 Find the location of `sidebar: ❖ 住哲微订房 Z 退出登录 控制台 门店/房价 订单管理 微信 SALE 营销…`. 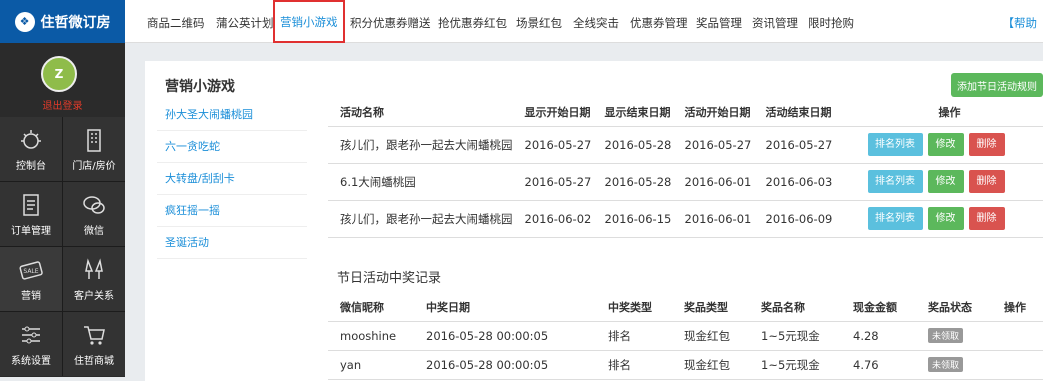

sidebar: ❖ 住哲微订房 Z 退出登录 控制台 门店/房价 订单管理 微信 SALE 营销… is located at coordinates (62, 188).